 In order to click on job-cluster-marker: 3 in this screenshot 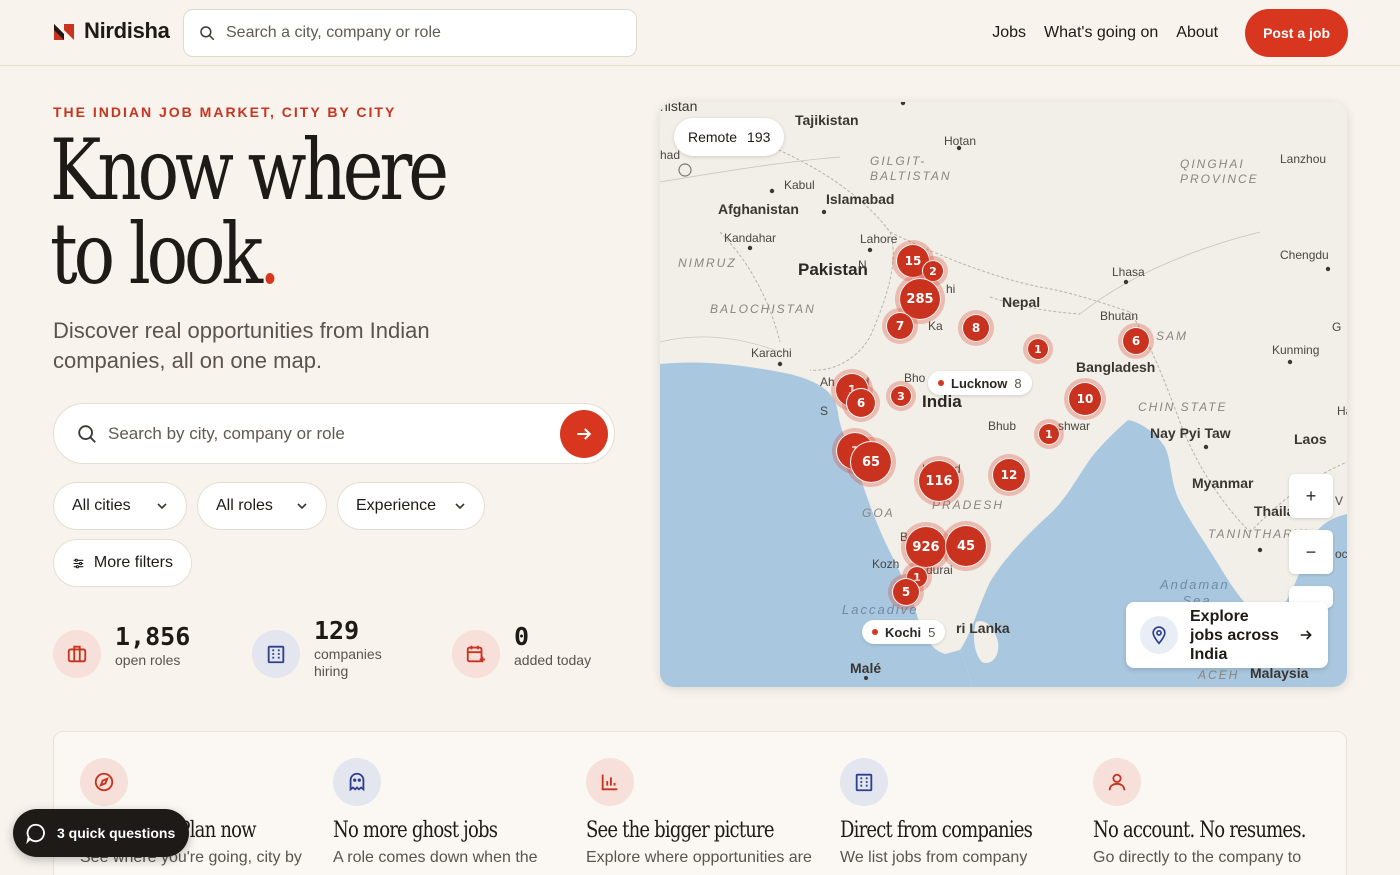, I will do `click(901, 396)`.